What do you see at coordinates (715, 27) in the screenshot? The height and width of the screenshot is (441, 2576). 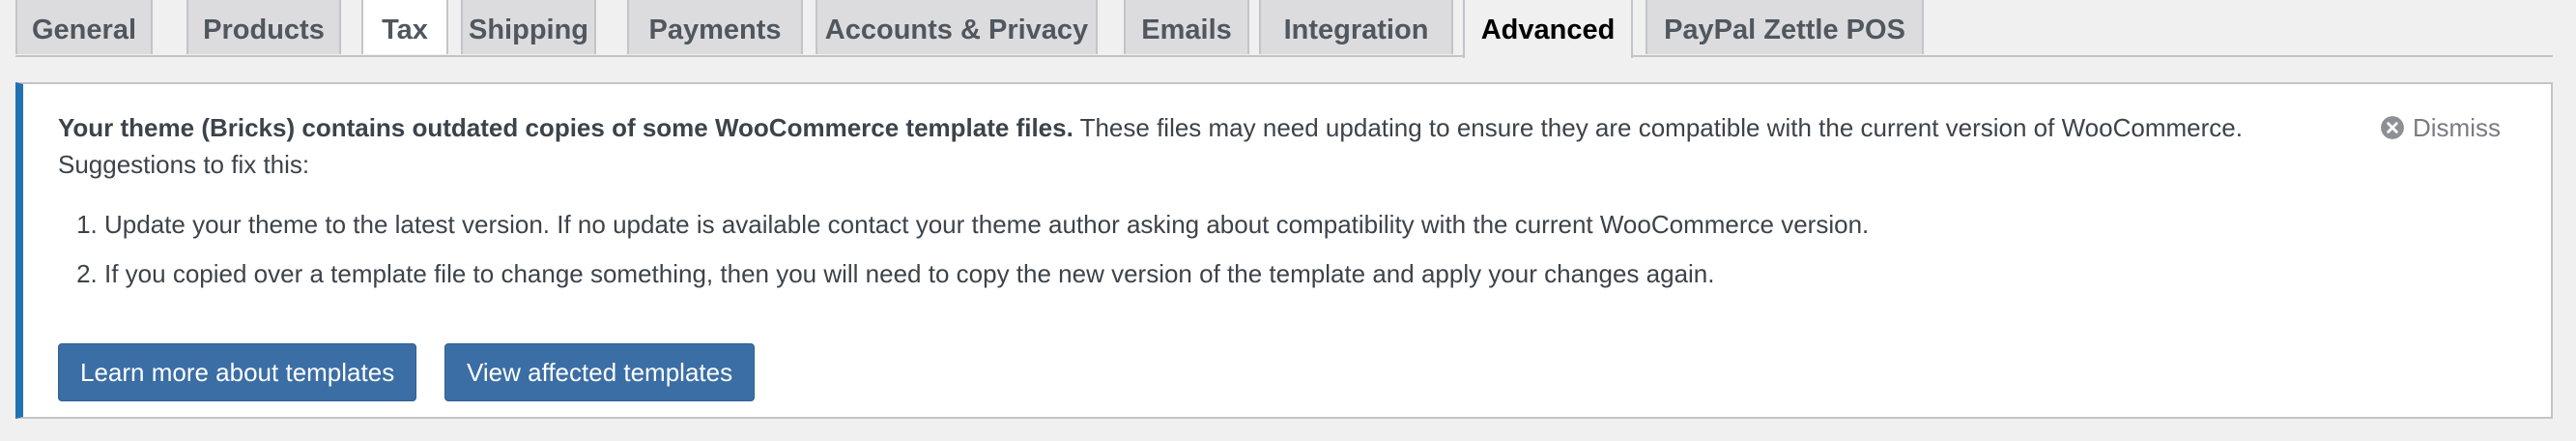 I see `tab-payments: Payments` at bounding box center [715, 27].